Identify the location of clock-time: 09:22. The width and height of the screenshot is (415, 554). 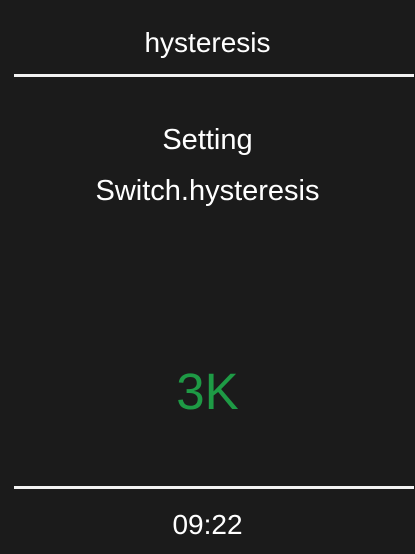
(207, 524).